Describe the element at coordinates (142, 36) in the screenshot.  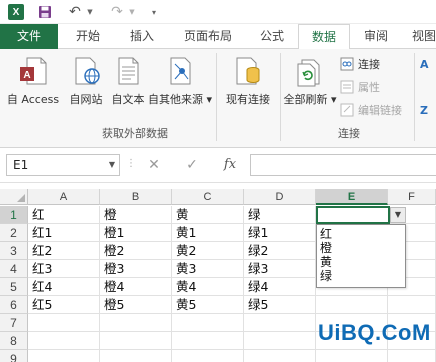
I see `tab-insert: 插入` at that location.